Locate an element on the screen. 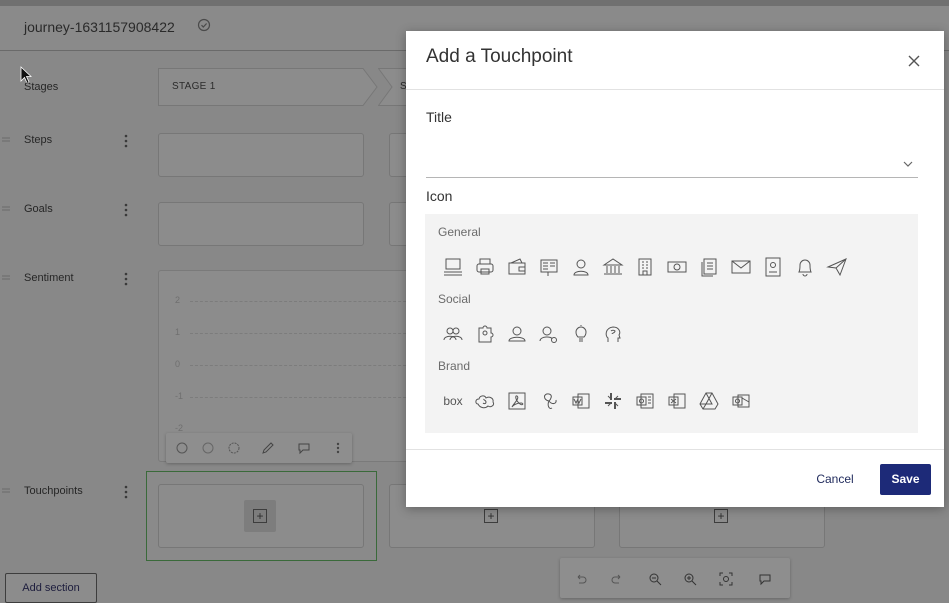 The height and width of the screenshot is (603, 949). row-label-sentiment: Sentiment is located at coordinates (49, 278).